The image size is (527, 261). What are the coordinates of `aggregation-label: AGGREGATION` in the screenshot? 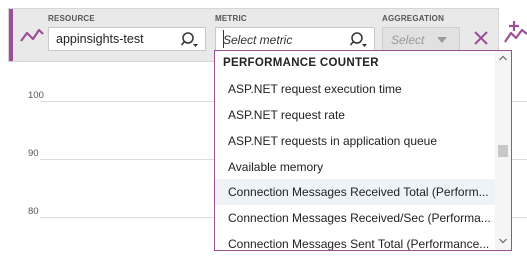 It's located at (413, 18).